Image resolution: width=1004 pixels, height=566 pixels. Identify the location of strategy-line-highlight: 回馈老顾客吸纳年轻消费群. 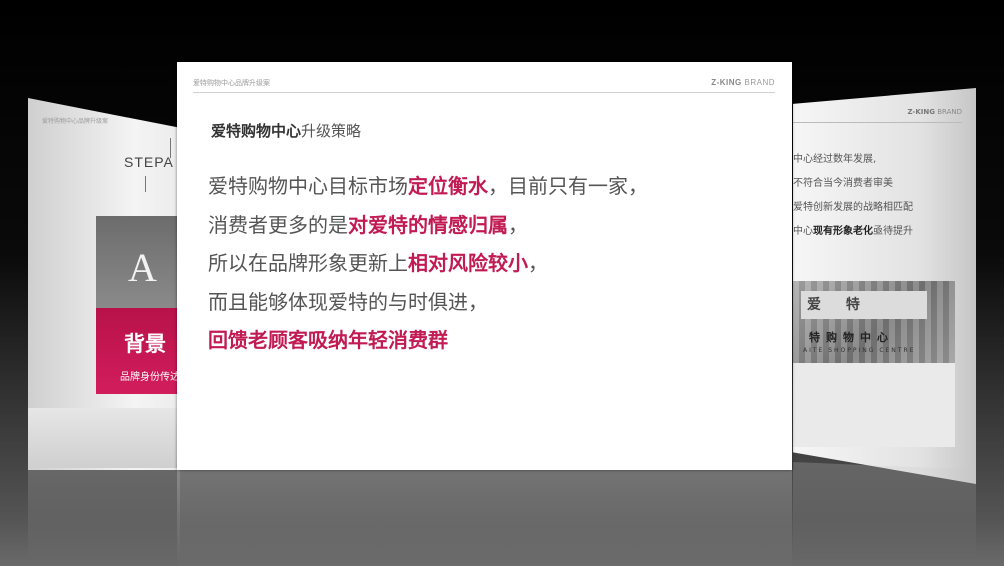
(328, 340).